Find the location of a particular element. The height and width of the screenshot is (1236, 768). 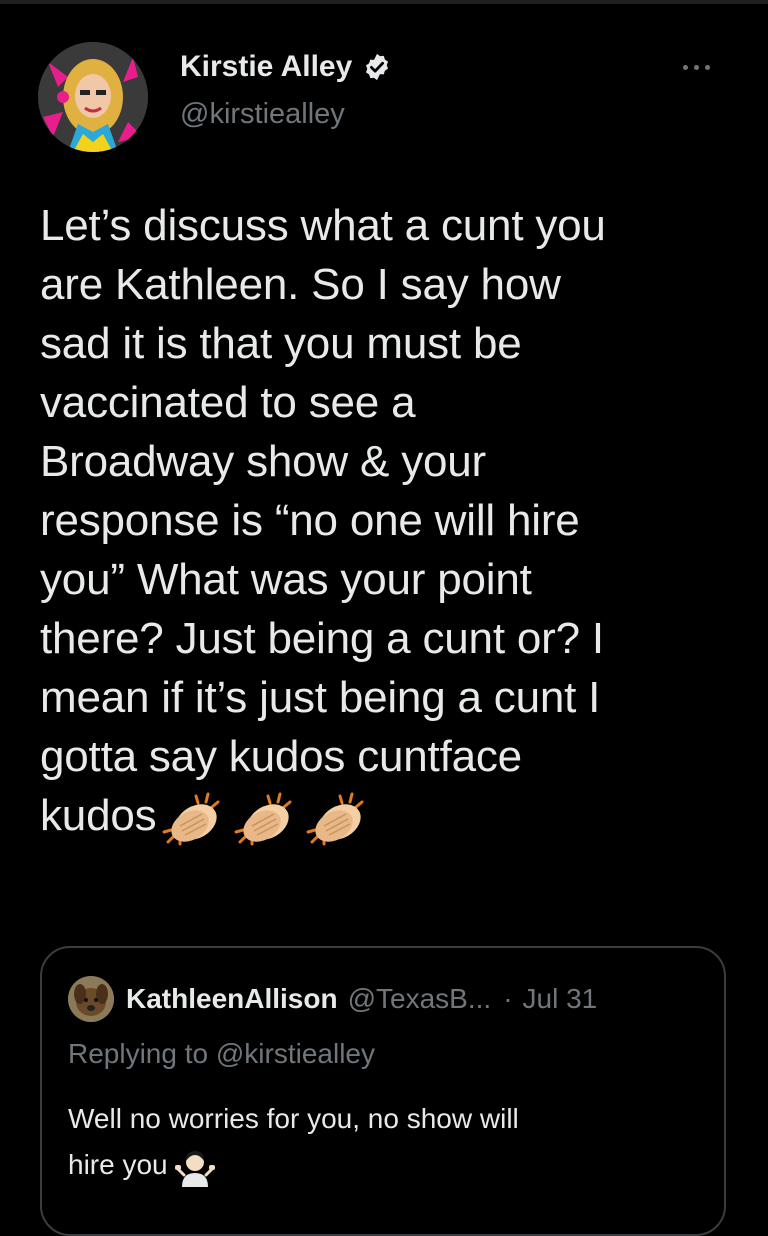

quoted-tweet-header: KathleenAllison @TexasB... · Jul 31 is located at coordinates (332, 999).